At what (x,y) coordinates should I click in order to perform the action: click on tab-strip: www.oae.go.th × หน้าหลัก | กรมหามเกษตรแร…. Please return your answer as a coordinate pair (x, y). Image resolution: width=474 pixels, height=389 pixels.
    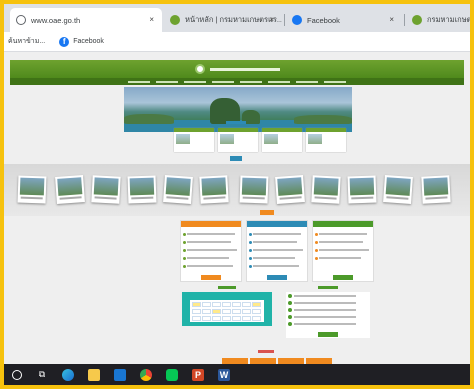
    Looking at the image, I should click on (237, 18).